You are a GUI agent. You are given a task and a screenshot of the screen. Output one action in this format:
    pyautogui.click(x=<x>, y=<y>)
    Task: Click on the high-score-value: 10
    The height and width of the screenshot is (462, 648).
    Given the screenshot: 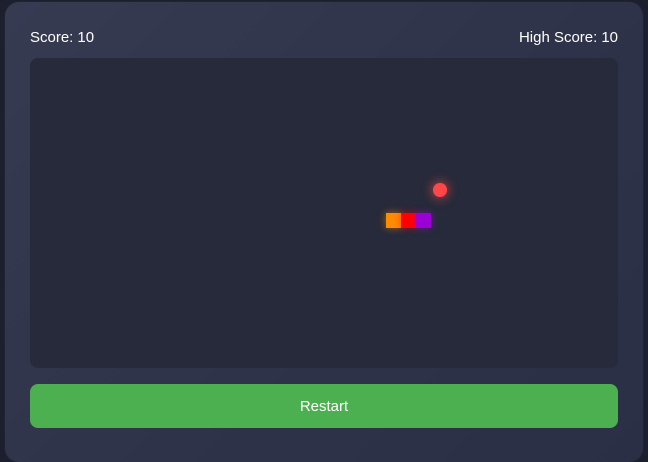 What is the action you would take?
    pyautogui.click(x=609, y=37)
    